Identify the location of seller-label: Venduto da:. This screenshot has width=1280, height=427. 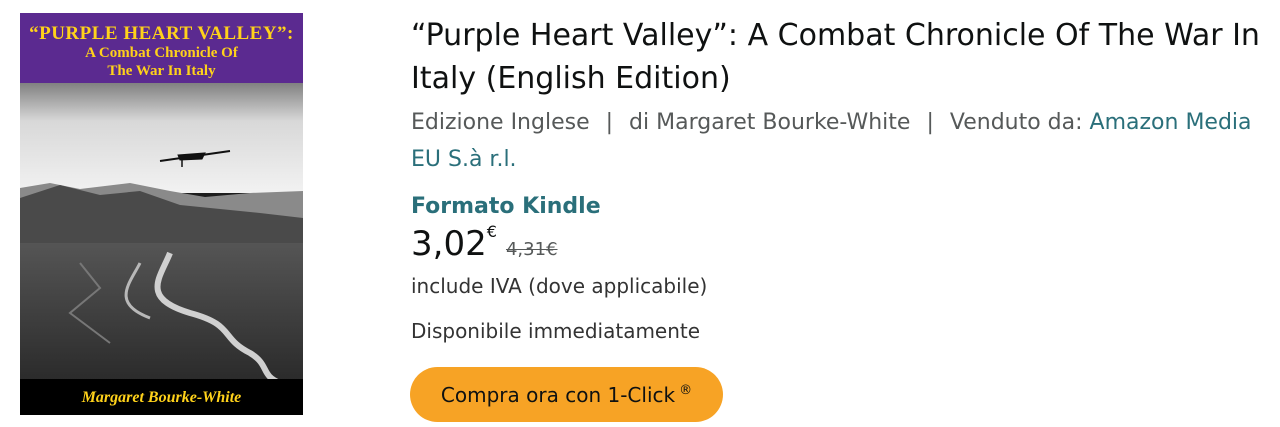
(1016, 122).